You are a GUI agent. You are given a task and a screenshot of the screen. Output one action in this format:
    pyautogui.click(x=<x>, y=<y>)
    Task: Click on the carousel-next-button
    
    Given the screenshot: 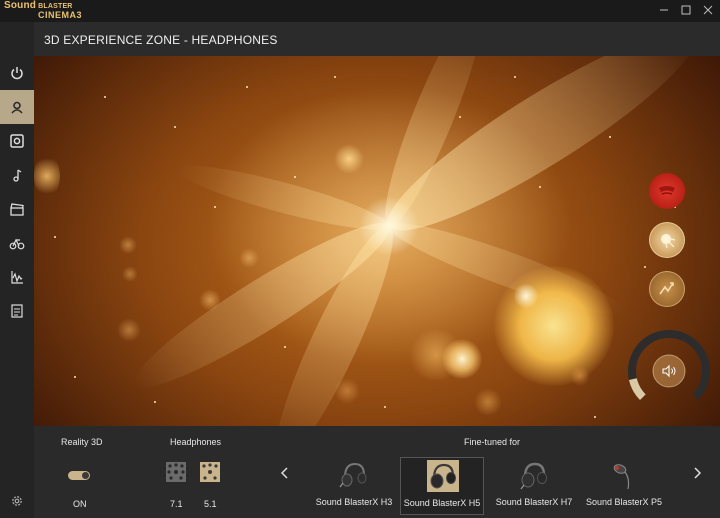 What is the action you would take?
    pyautogui.click(x=697, y=473)
    